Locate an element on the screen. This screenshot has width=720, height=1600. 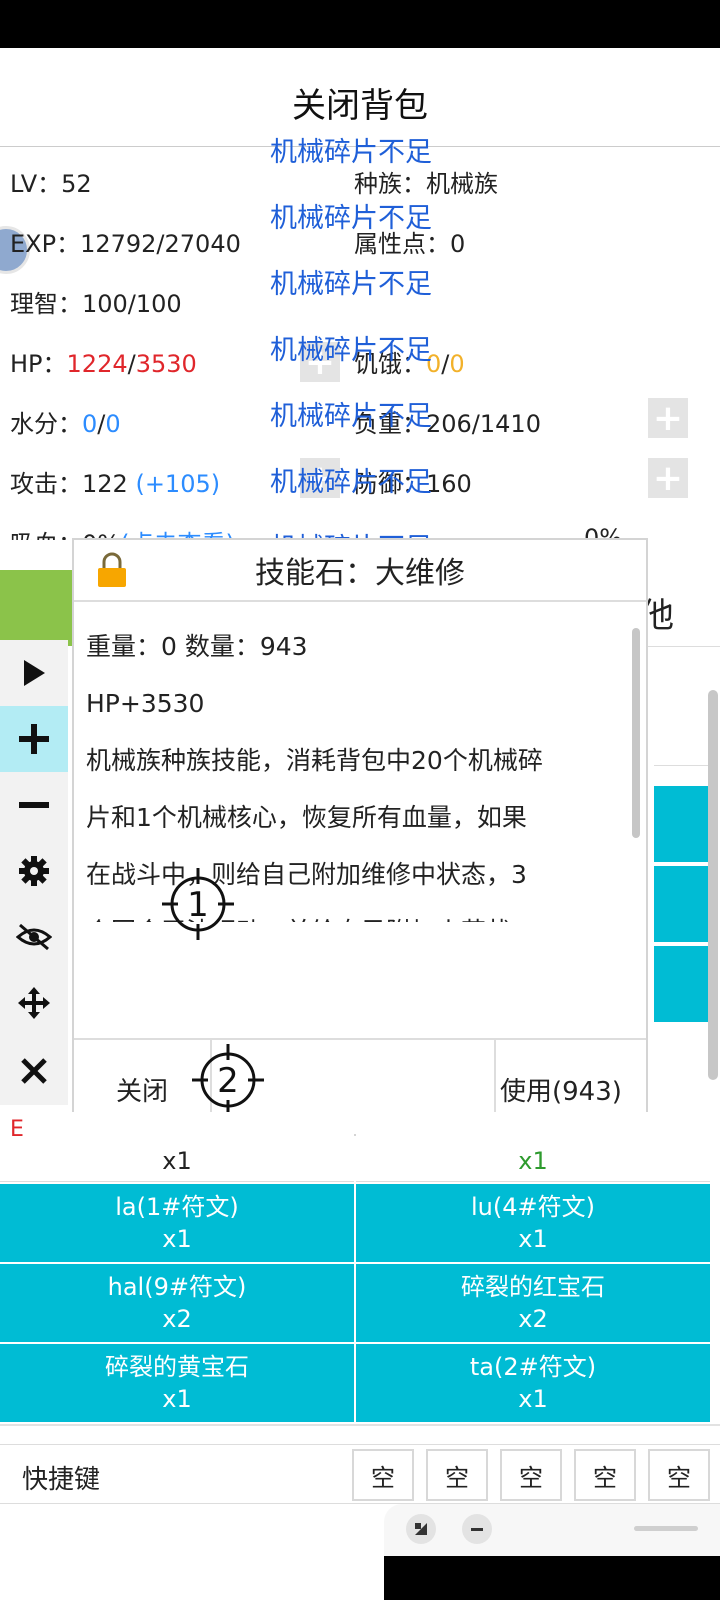
resize-icon is located at coordinates (421, 1529).